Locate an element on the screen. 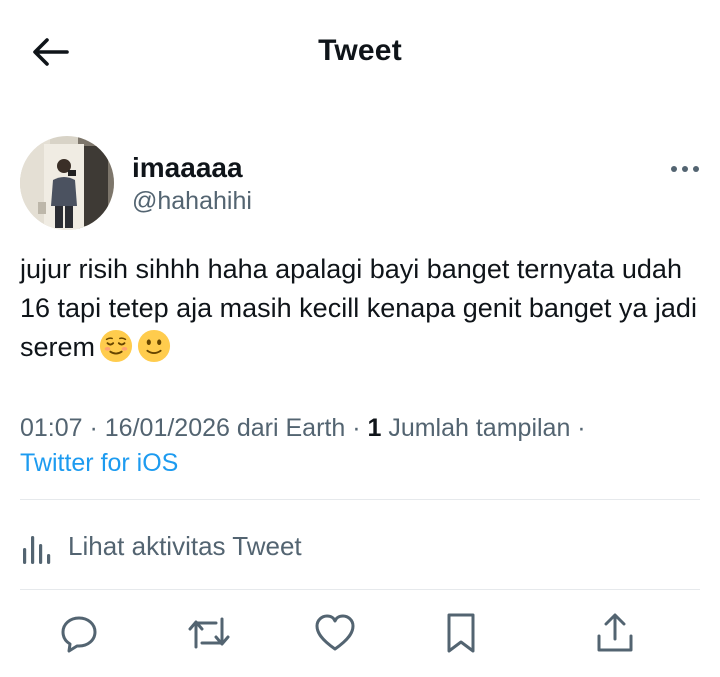  view-activity-button: Lihat aktivitas Tweet is located at coordinates (161, 546).